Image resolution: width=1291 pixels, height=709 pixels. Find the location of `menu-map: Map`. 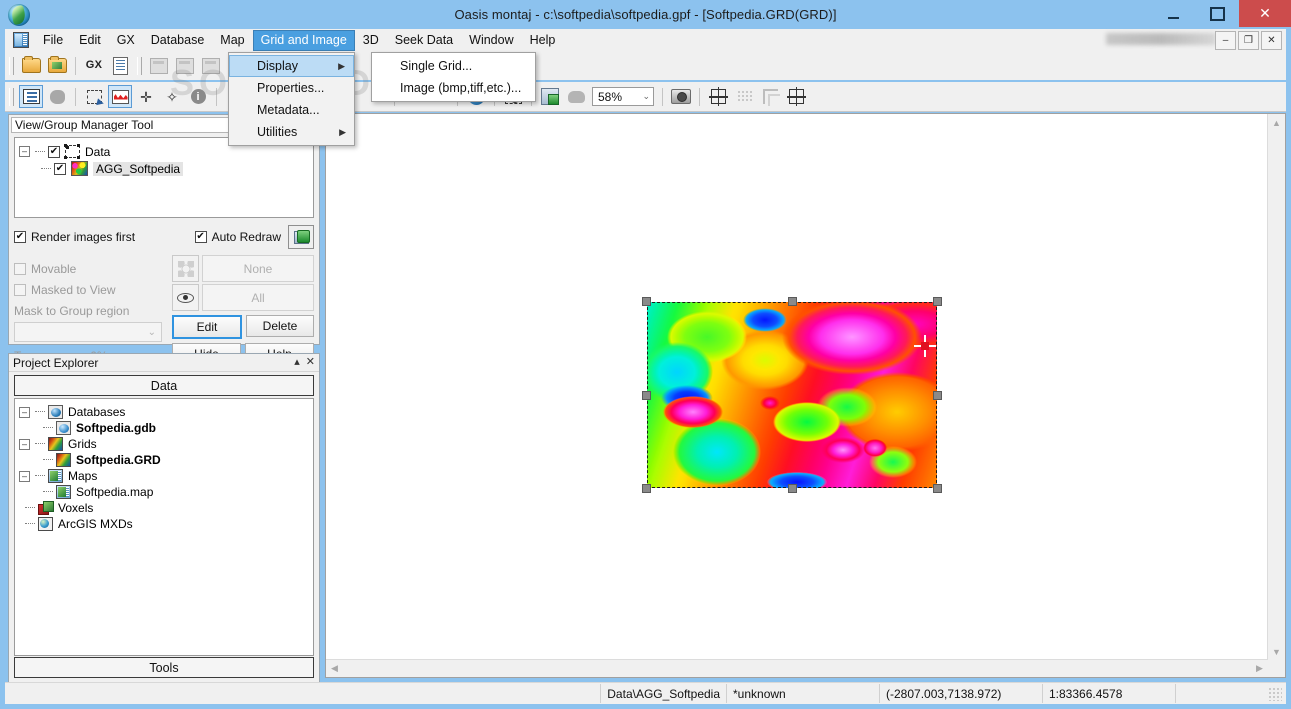

menu-map: Map is located at coordinates (232, 40).